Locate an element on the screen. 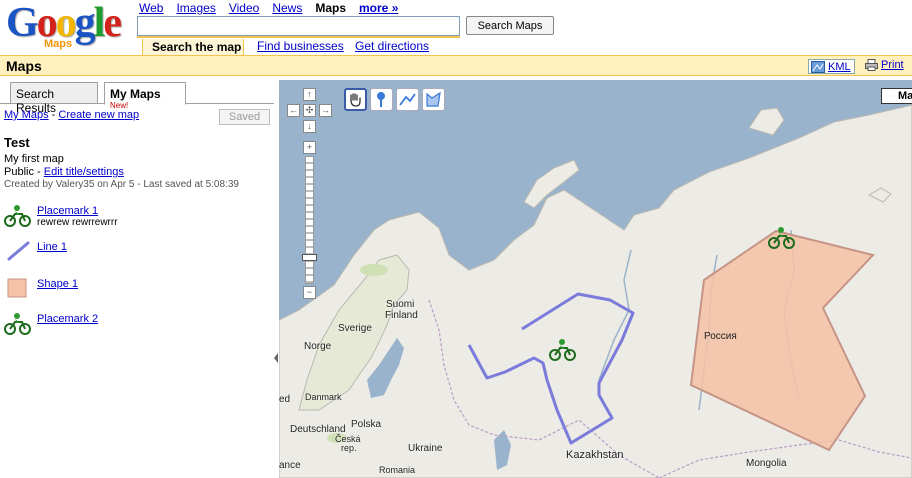  search-input is located at coordinates (298, 26).